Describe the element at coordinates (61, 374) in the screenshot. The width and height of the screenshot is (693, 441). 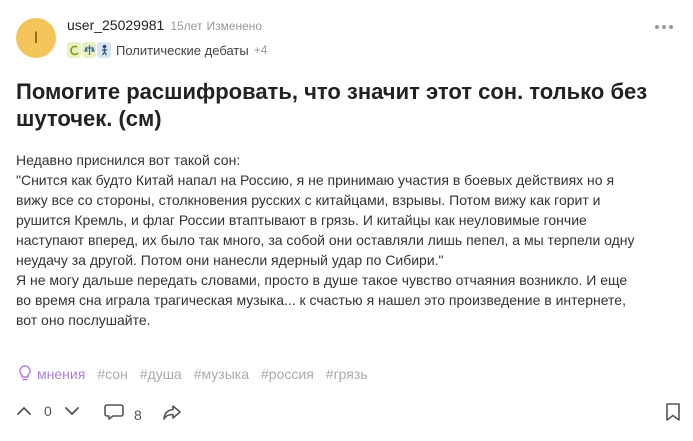
I see `tag-opinions-label: мнения` at that location.